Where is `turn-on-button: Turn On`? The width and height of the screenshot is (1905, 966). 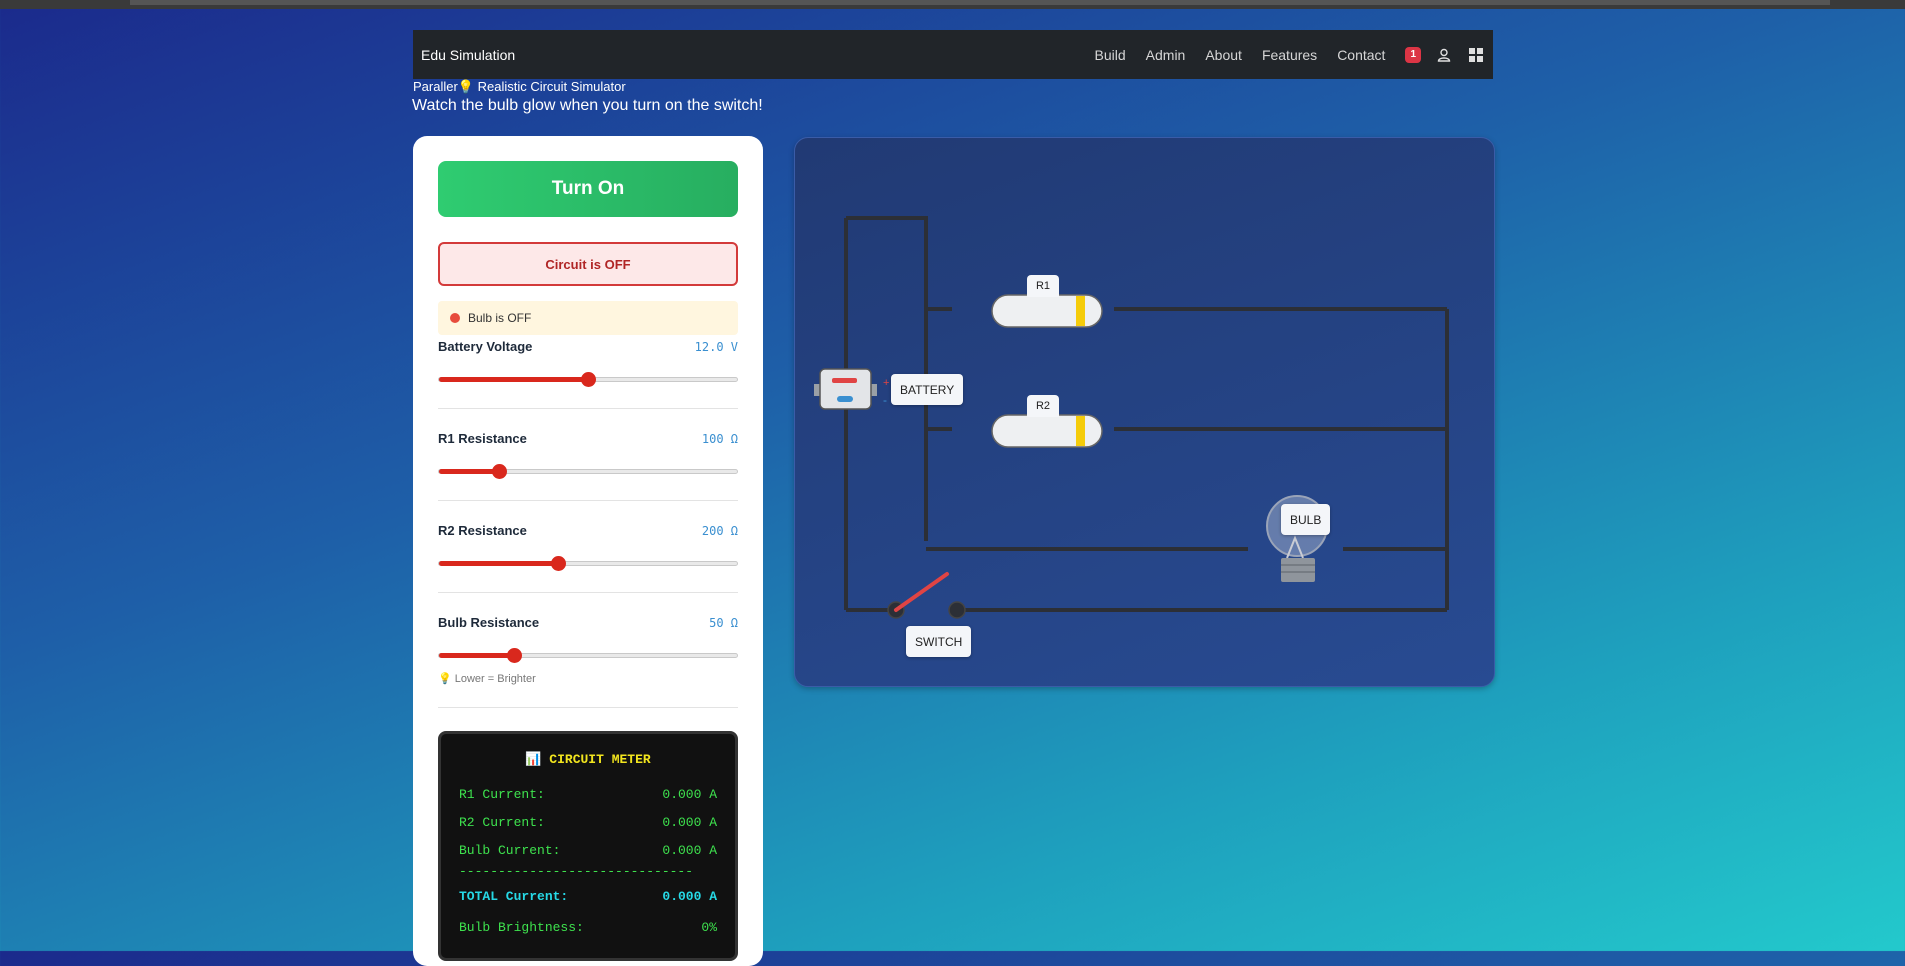 turn-on-button: Turn On is located at coordinates (588, 189).